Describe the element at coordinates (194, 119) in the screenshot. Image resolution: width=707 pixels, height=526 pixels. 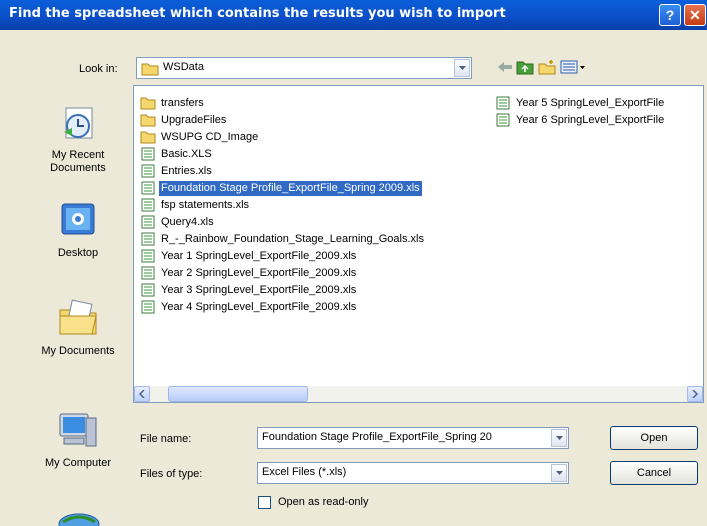
I see `file-name: UpgradeFiles` at that location.